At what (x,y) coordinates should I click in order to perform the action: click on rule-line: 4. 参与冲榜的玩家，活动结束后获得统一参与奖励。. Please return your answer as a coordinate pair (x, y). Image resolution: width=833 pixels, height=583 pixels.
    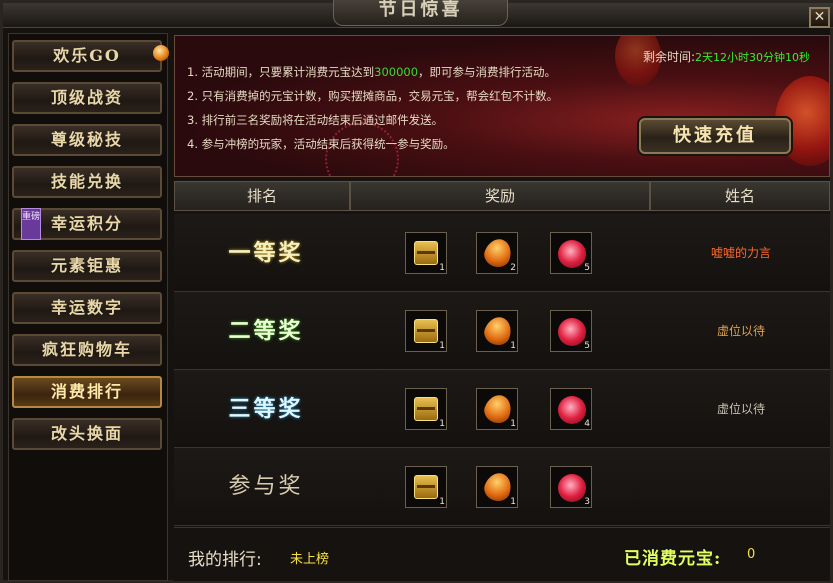
    Looking at the image, I should click on (372, 144).